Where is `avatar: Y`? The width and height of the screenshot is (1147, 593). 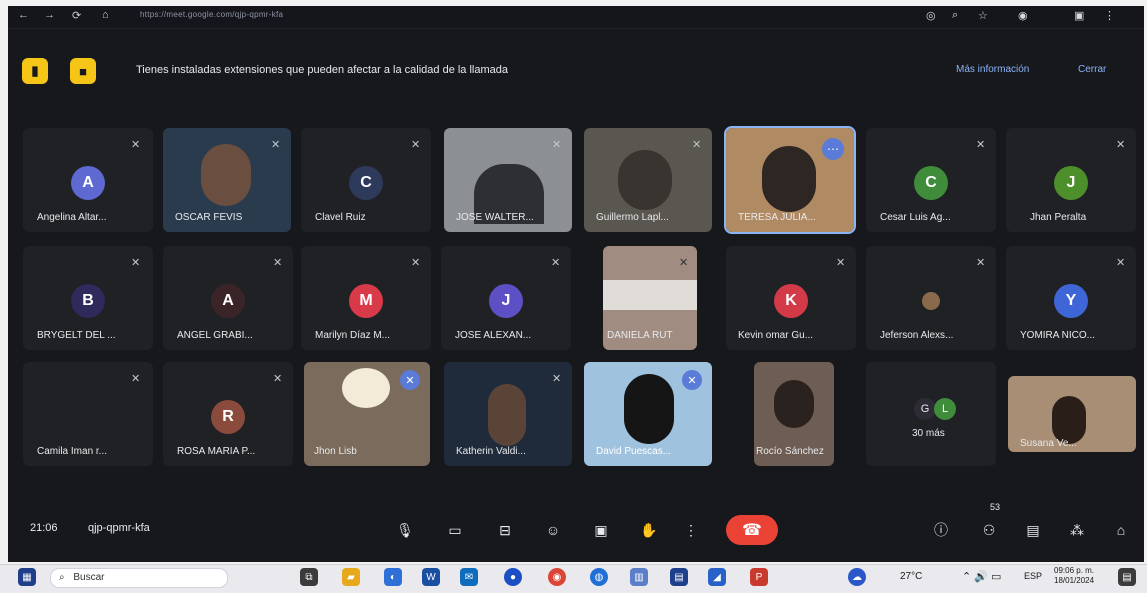 avatar: Y is located at coordinates (1071, 301).